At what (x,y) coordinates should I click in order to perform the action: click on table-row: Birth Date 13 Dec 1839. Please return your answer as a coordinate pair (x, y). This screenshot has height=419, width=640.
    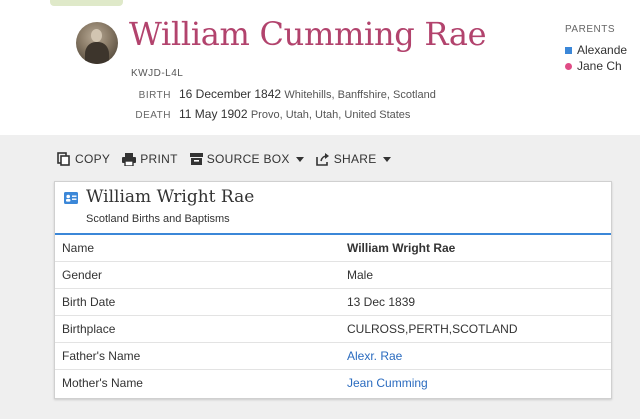
    Looking at the image, I should click on (333, 302).